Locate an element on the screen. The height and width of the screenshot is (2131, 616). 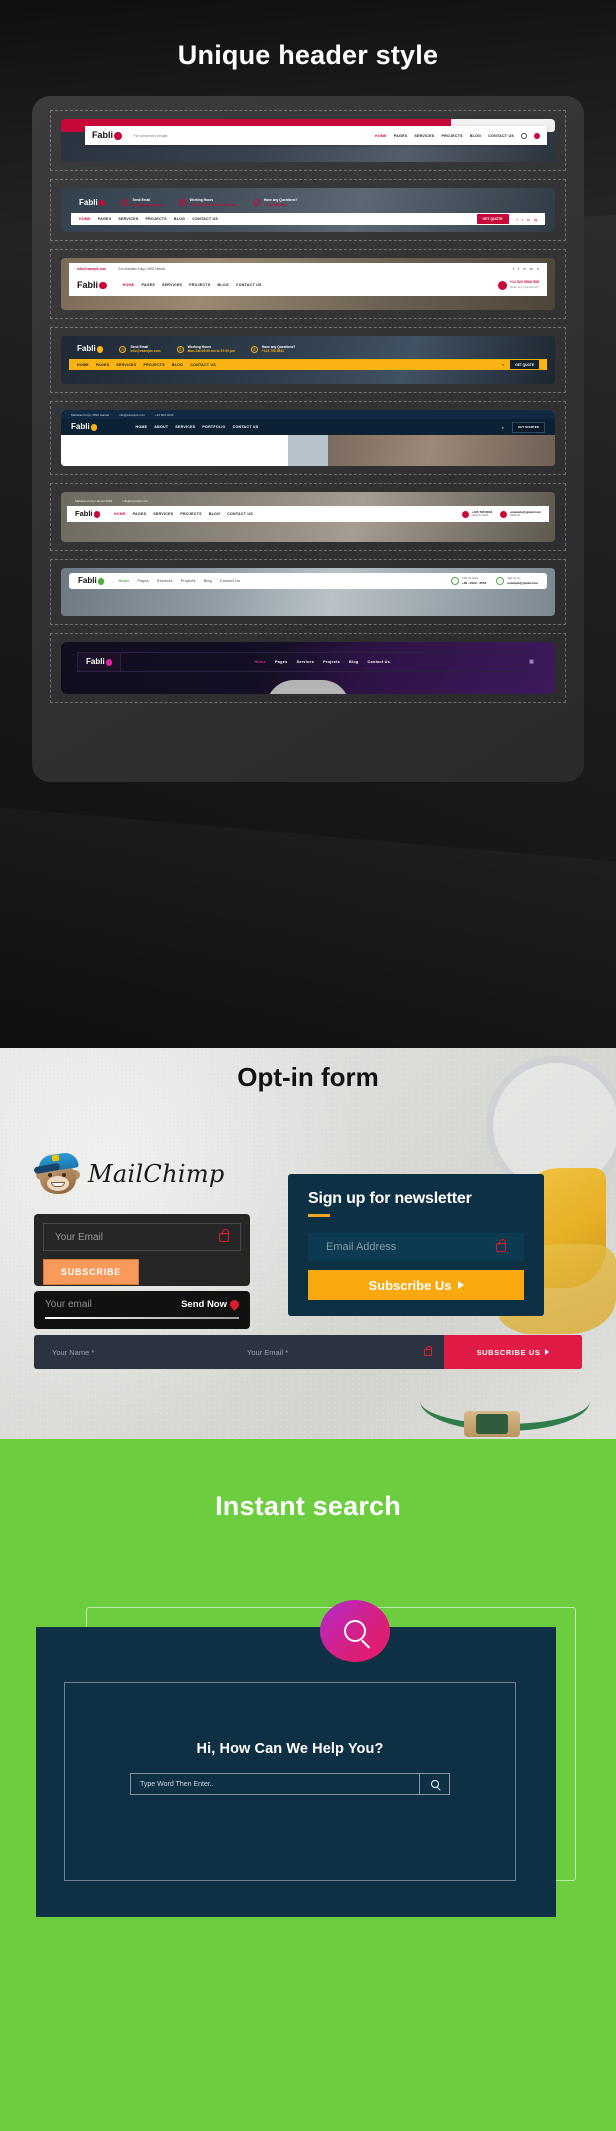
instagram-icon: ig is located at coordinates (535, 219).